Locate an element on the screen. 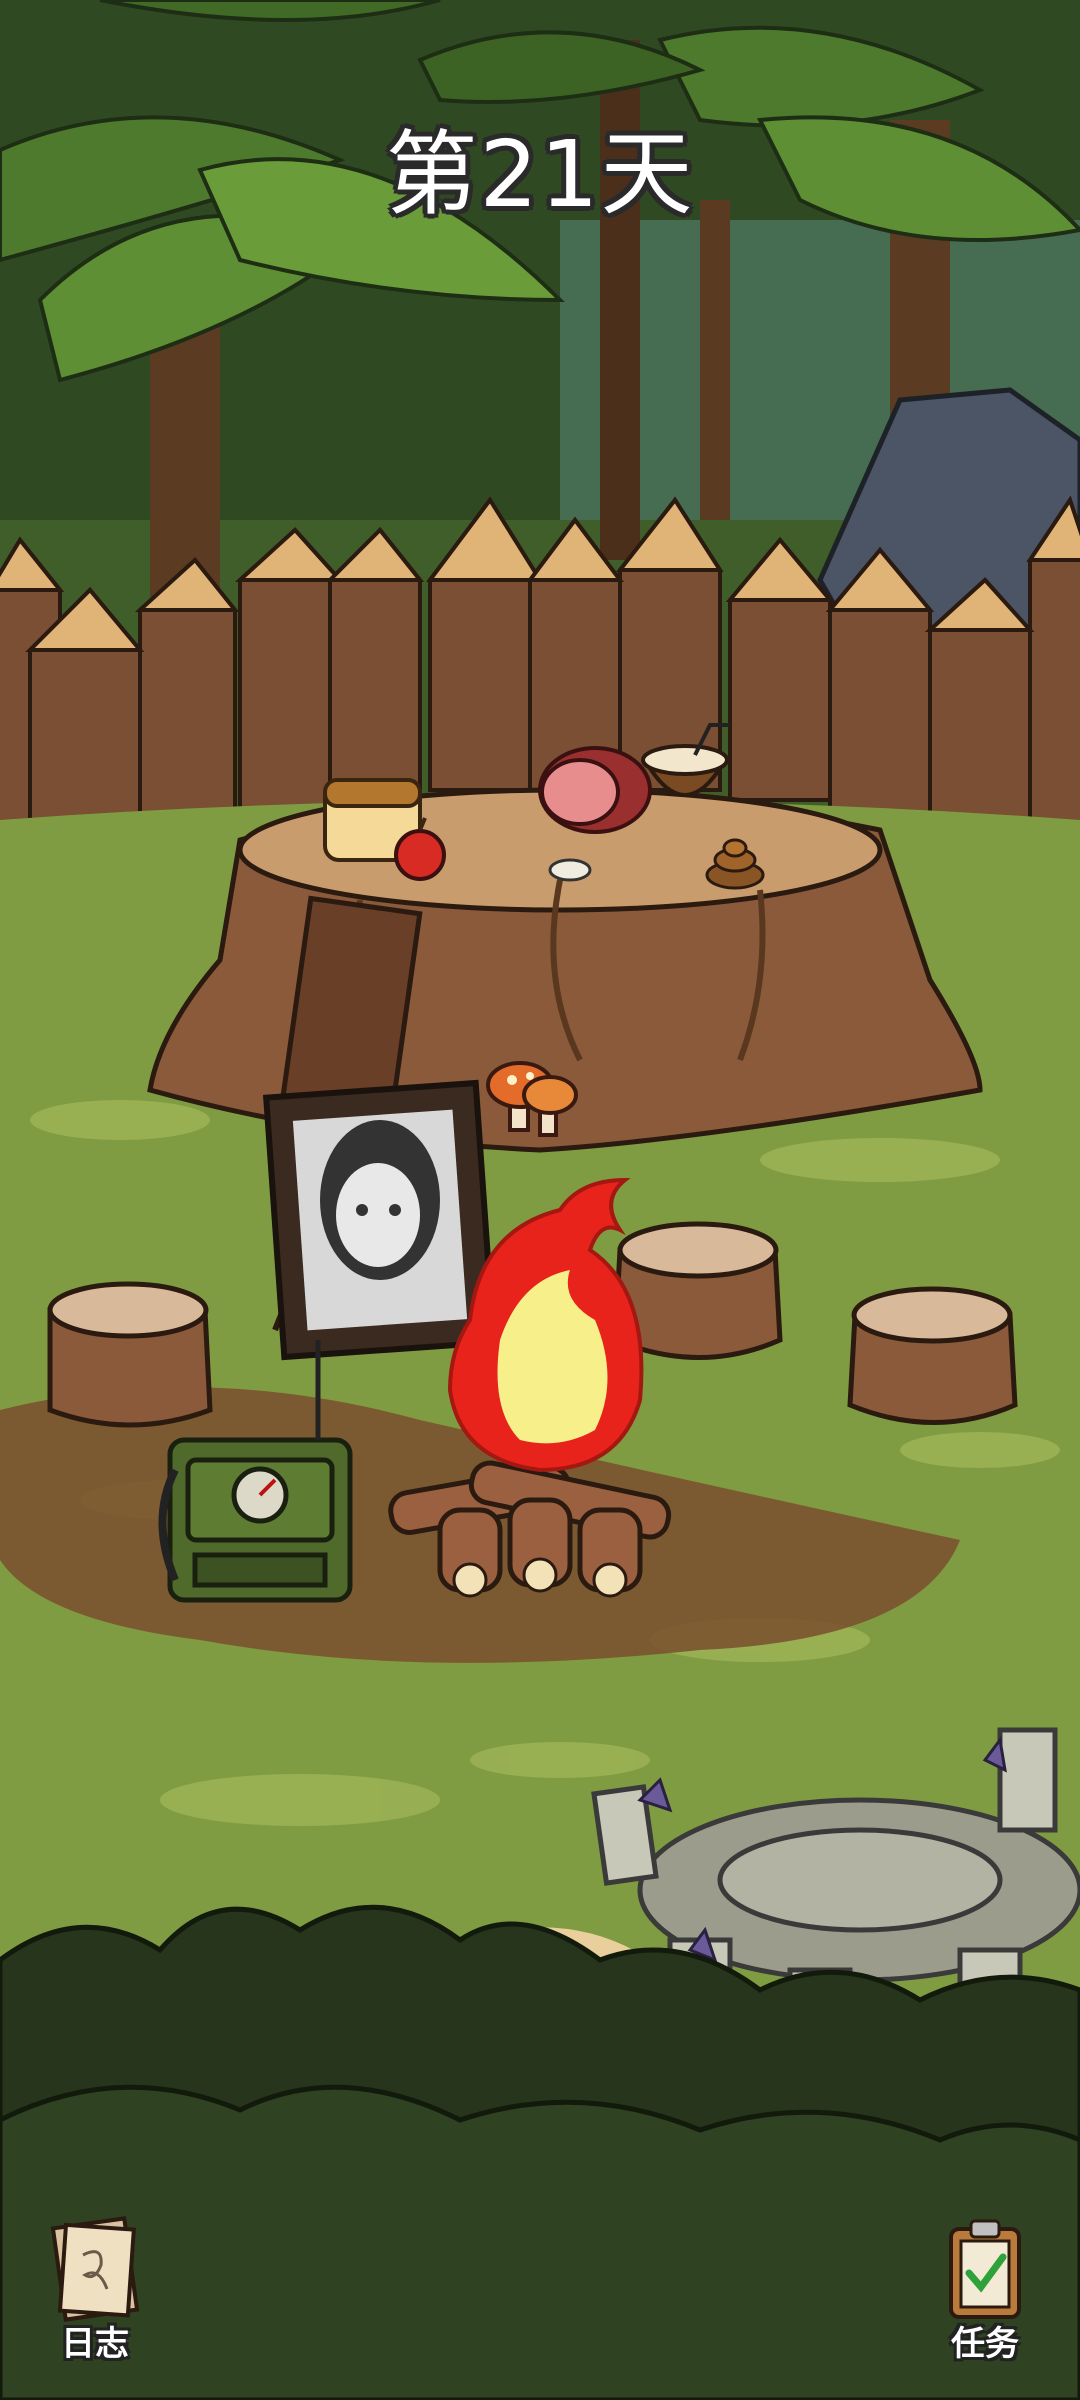 The width and height of the screenshot is (1080, 2400). quests-button: 任务 is located at coordinates (985, 2290).